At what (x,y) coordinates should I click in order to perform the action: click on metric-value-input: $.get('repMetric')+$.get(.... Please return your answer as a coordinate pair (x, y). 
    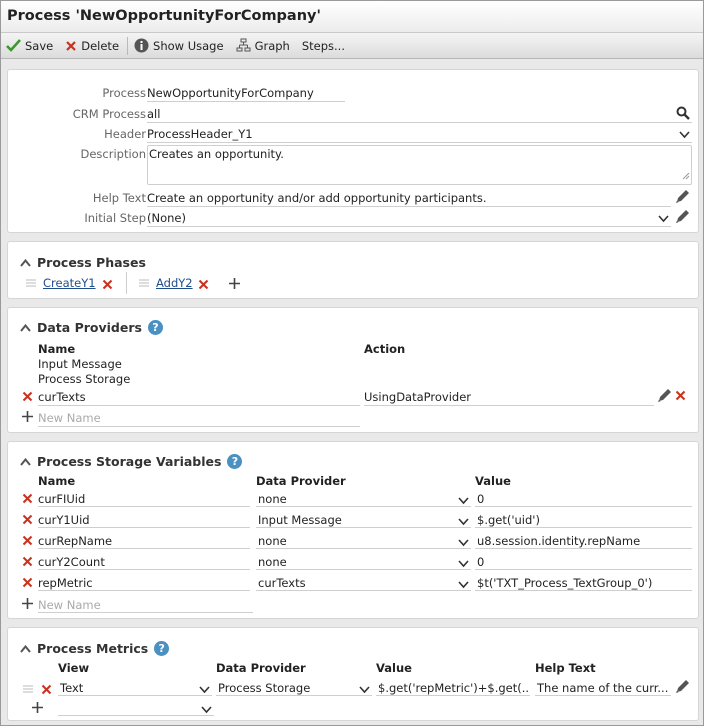
    Looking at the image, I should click on (453, 687).